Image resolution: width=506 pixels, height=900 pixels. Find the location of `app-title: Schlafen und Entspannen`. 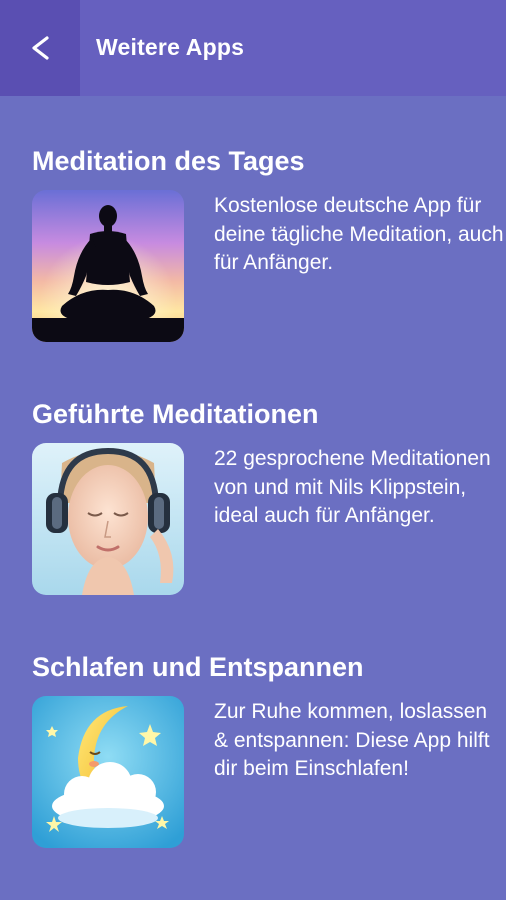

app-title: Schlafen und Entspannen is located at coordinates (198, 667).